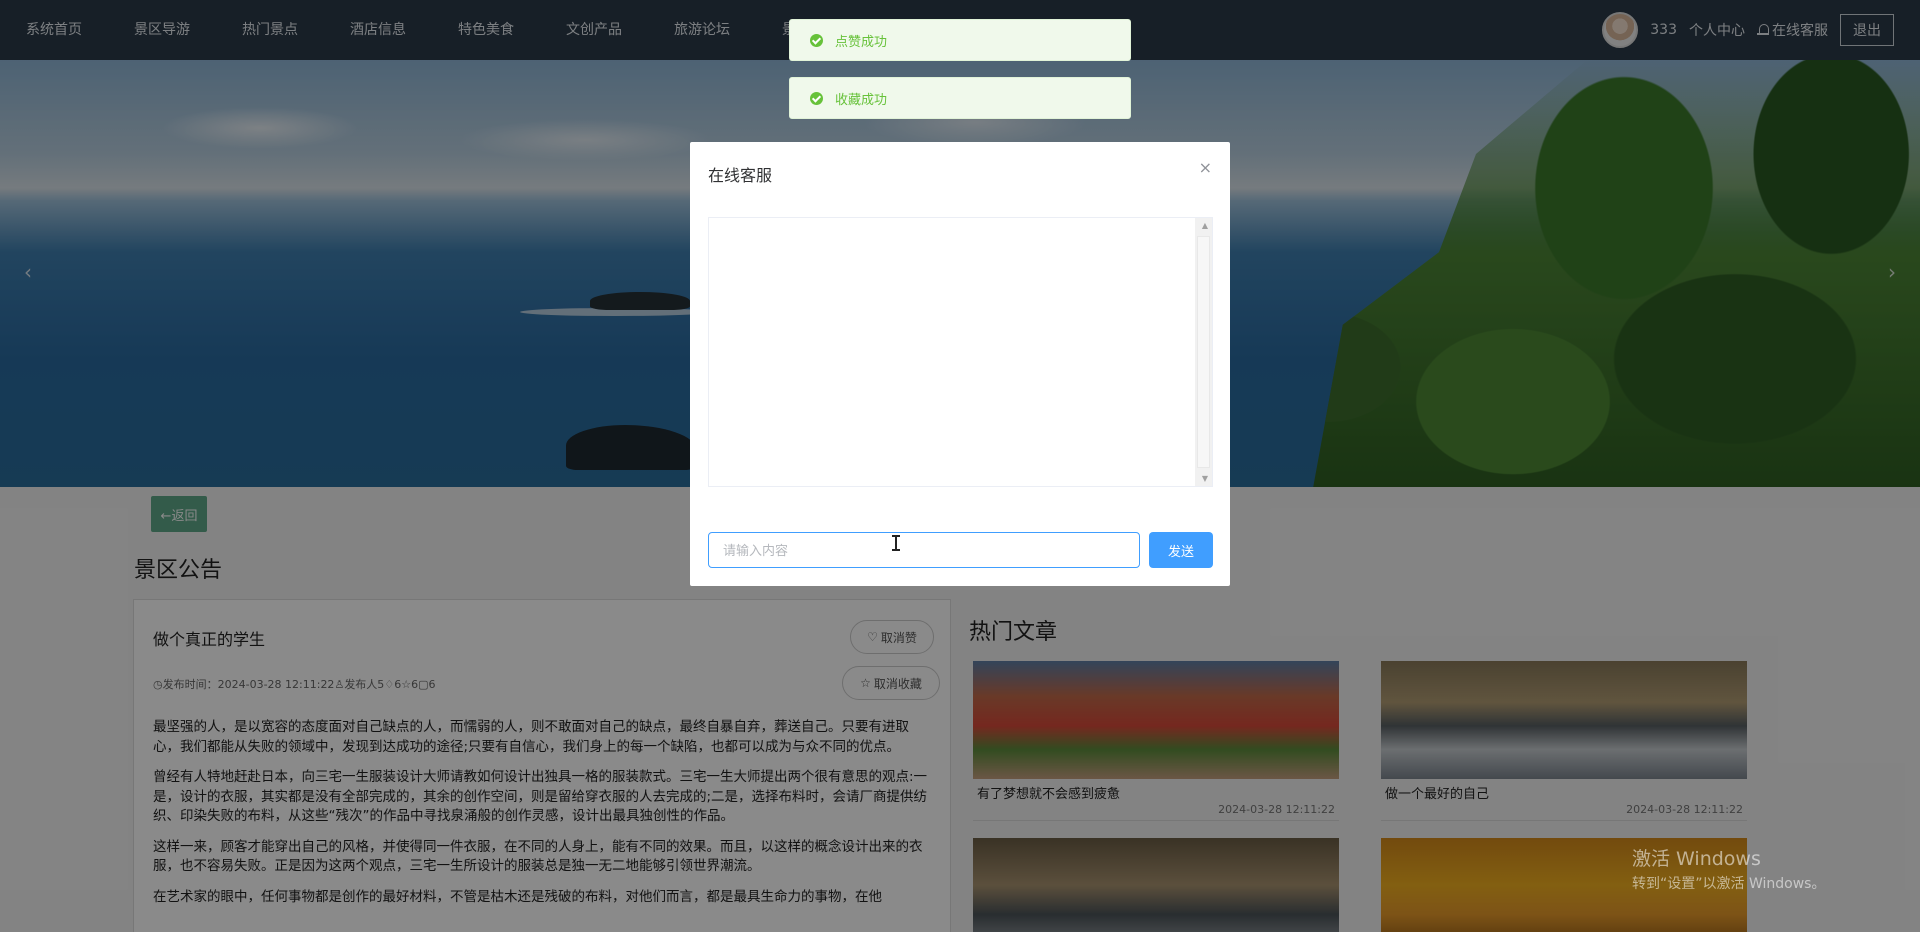 Image resolution: width=1920 pixels, height=932 pixels. Describe the element at coordinates (960, 352) in the screenshot. I see `chat-messages: ▲ ▼` at that location.